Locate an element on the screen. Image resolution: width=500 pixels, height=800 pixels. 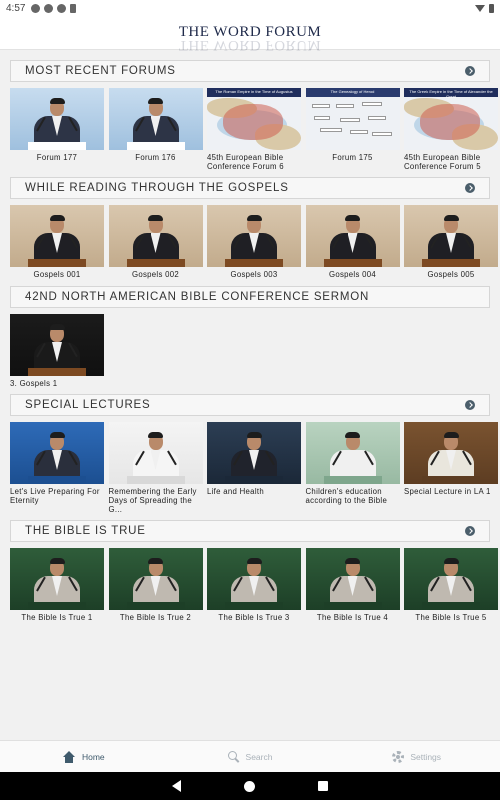
video-card: Special Lecture in LA 1 is located at coordinates (451, 459).